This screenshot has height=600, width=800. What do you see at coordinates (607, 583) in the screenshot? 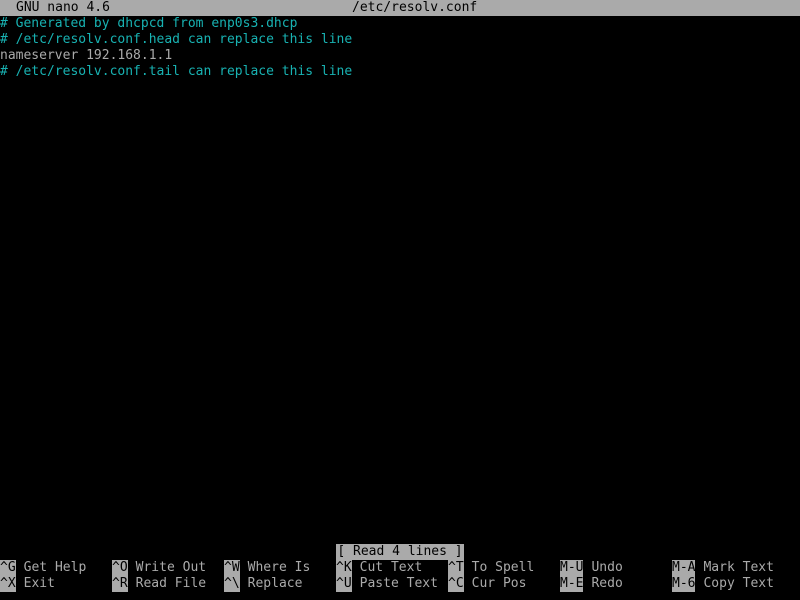
I see `shortcut-label: Redo` at bounding box center [607, 583].